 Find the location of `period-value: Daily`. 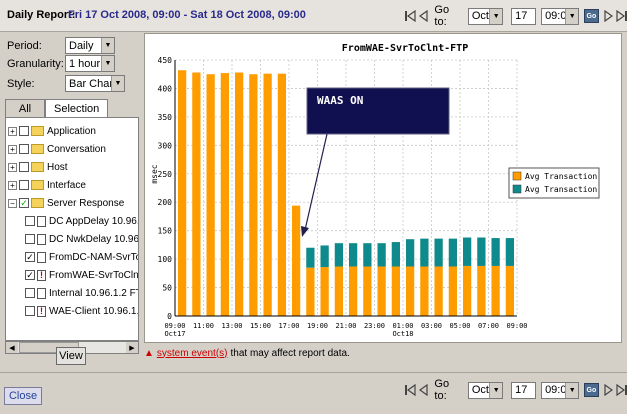

period-value: Daily is located at coordinates (81, 45).